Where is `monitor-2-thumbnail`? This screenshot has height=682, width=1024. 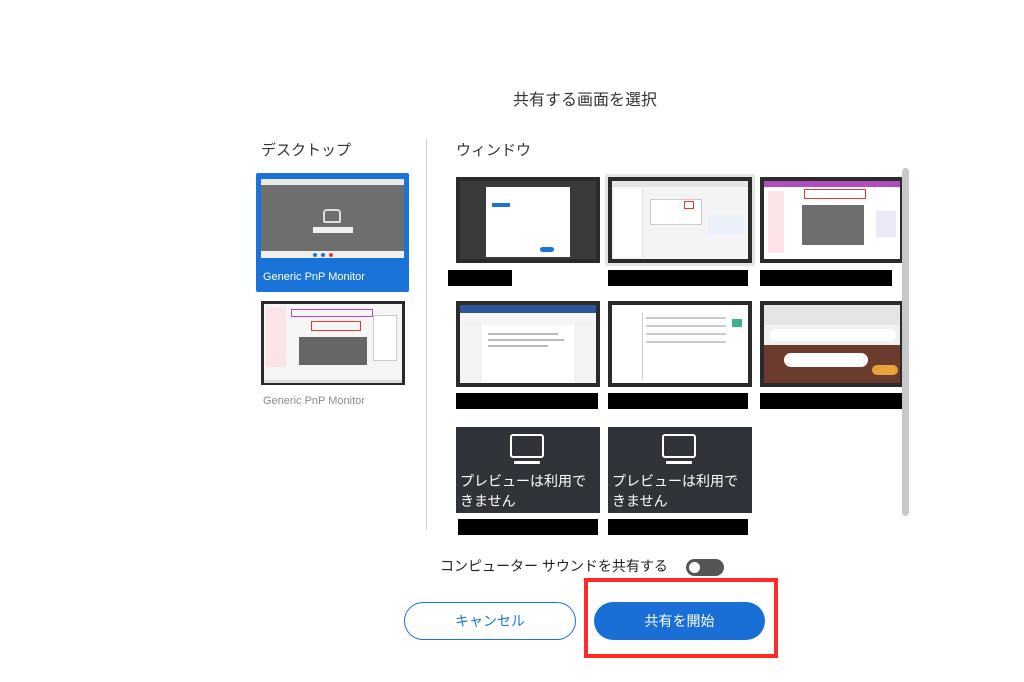
monitor-2-thumbnail is located at coordinates (333, 343).